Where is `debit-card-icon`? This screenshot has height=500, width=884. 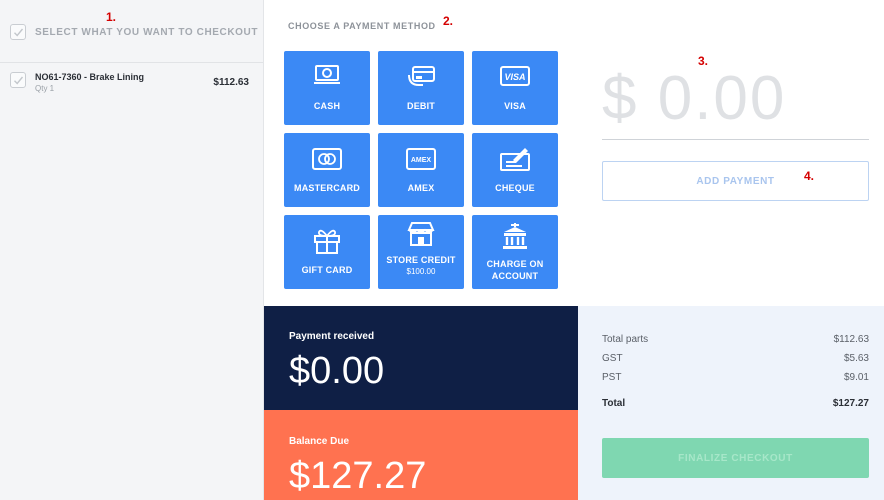 debit-card-icon is located at coordinates (421, 77).